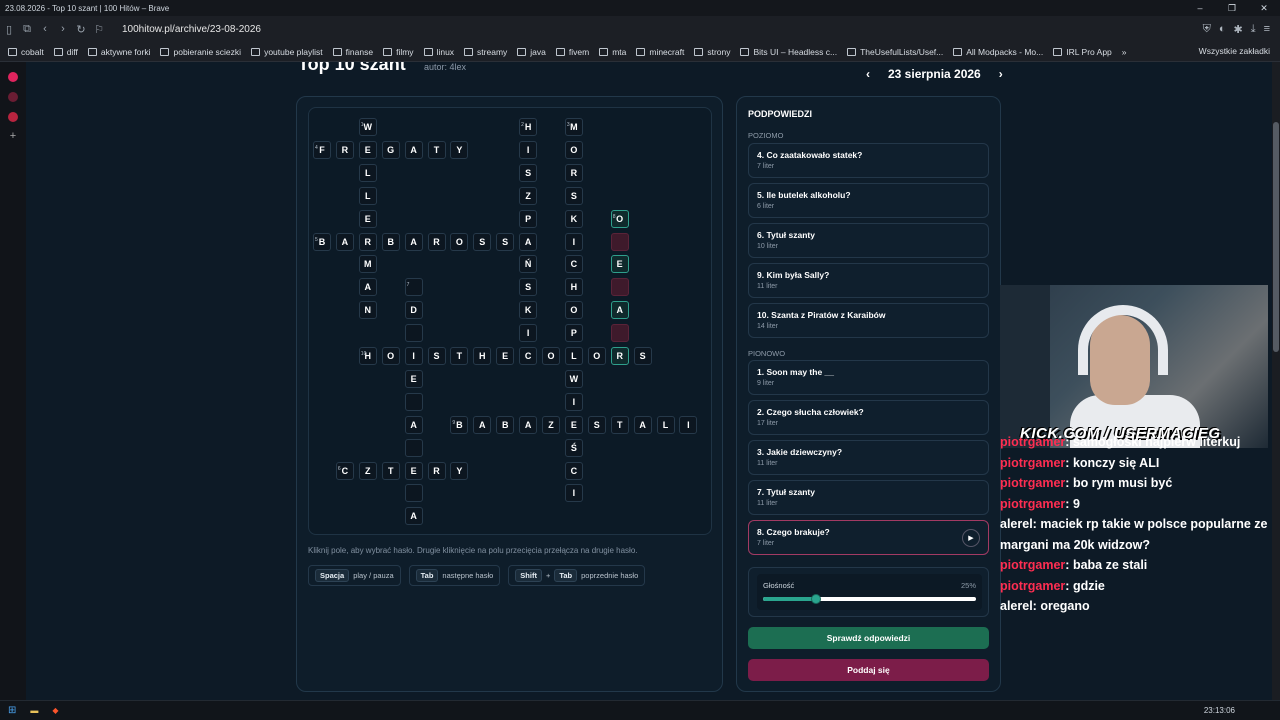 Image resolution: width=1280 pixels, height=720 pixels. What do you see at coordinates (868, 240) in the screenshot?
I see `clue-item: 6. Tytuł szanty 10 liter` at bounding box center [868, 240].